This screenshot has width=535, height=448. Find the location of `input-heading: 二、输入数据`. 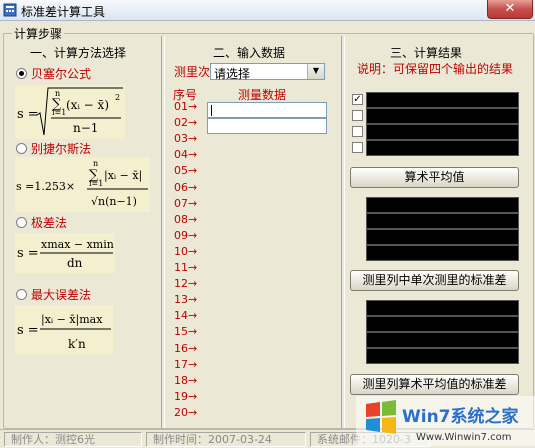

input-heading: 二、输入数据 is located at coordinates (249, 53).